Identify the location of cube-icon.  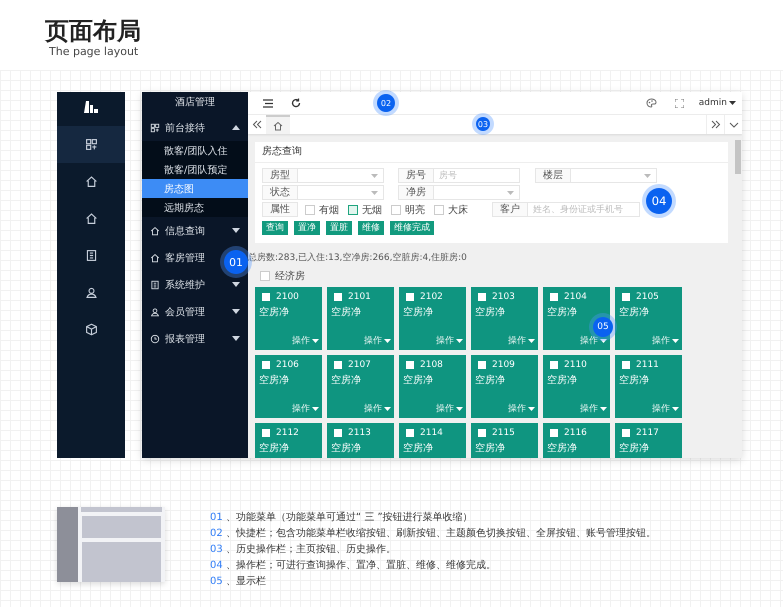
(91, 329).